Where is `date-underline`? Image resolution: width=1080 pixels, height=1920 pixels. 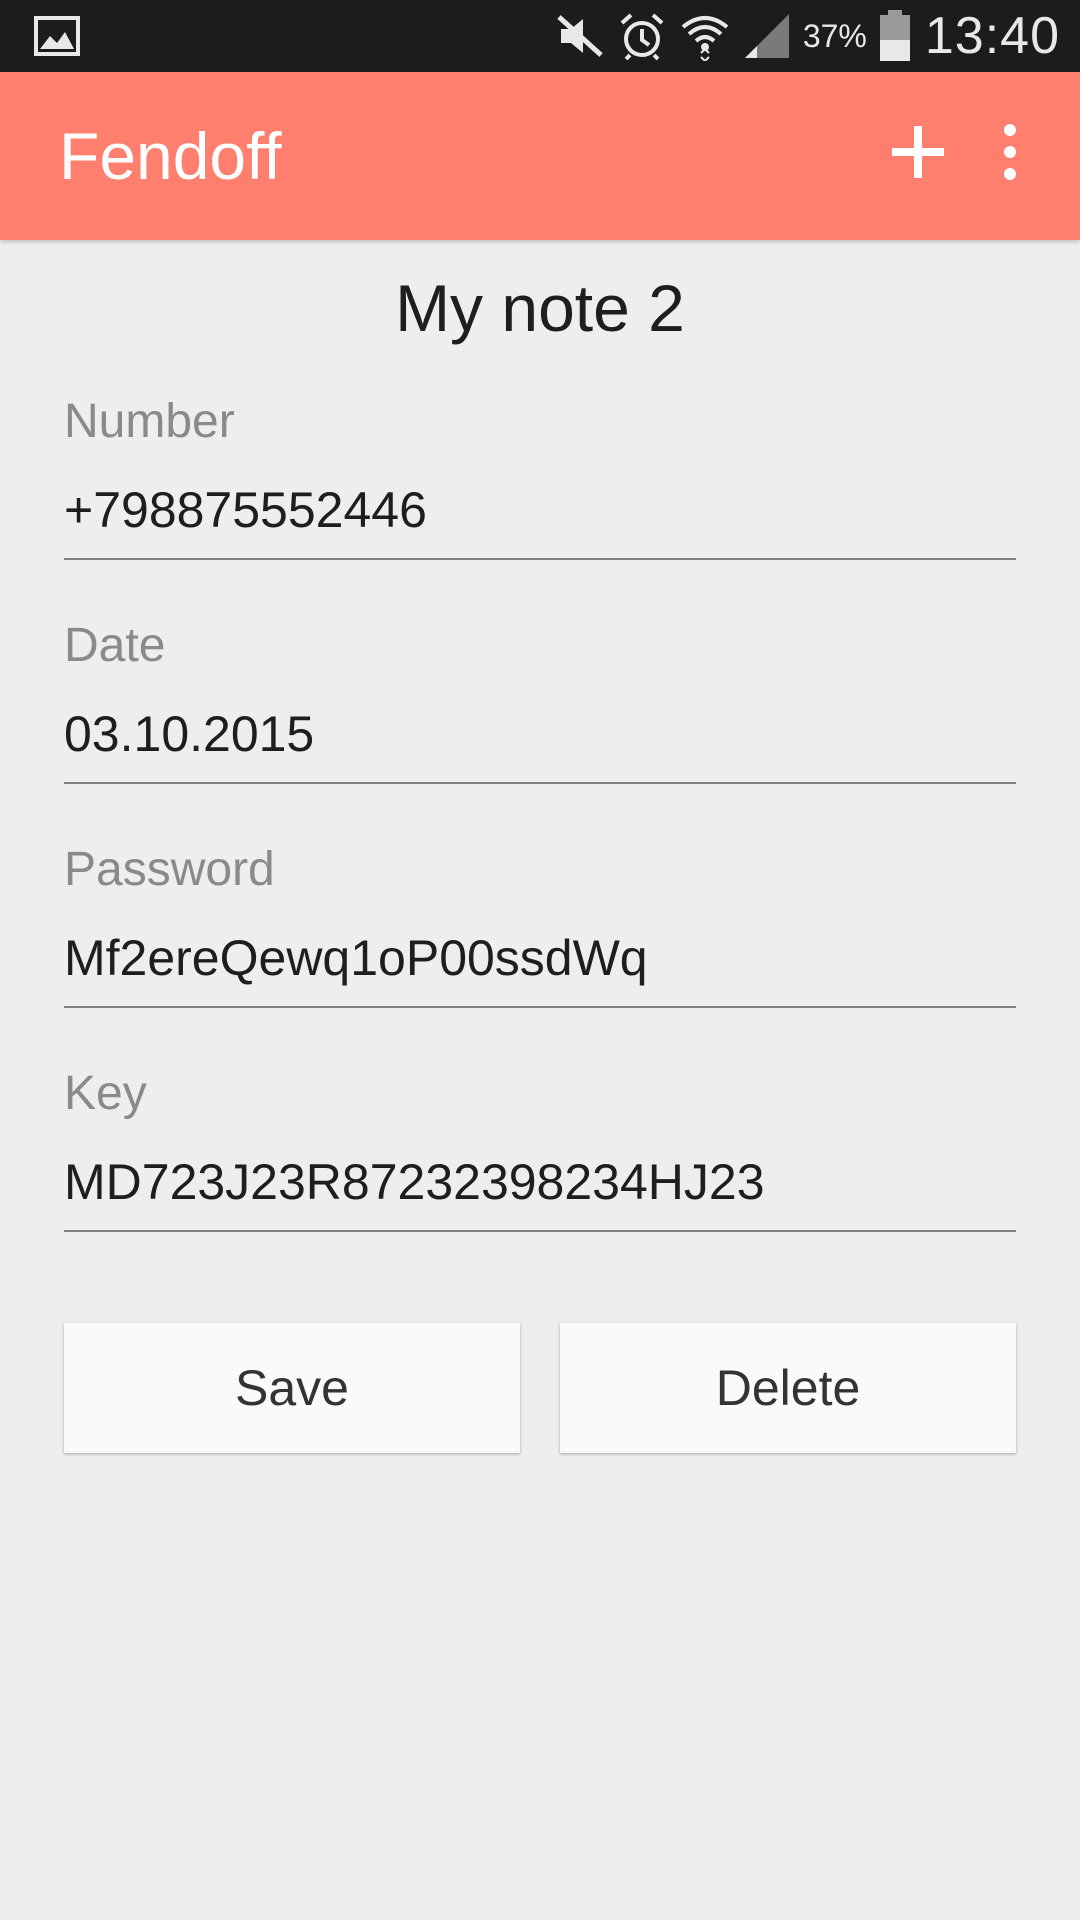
date-underline is located at coordinates (540, 783).